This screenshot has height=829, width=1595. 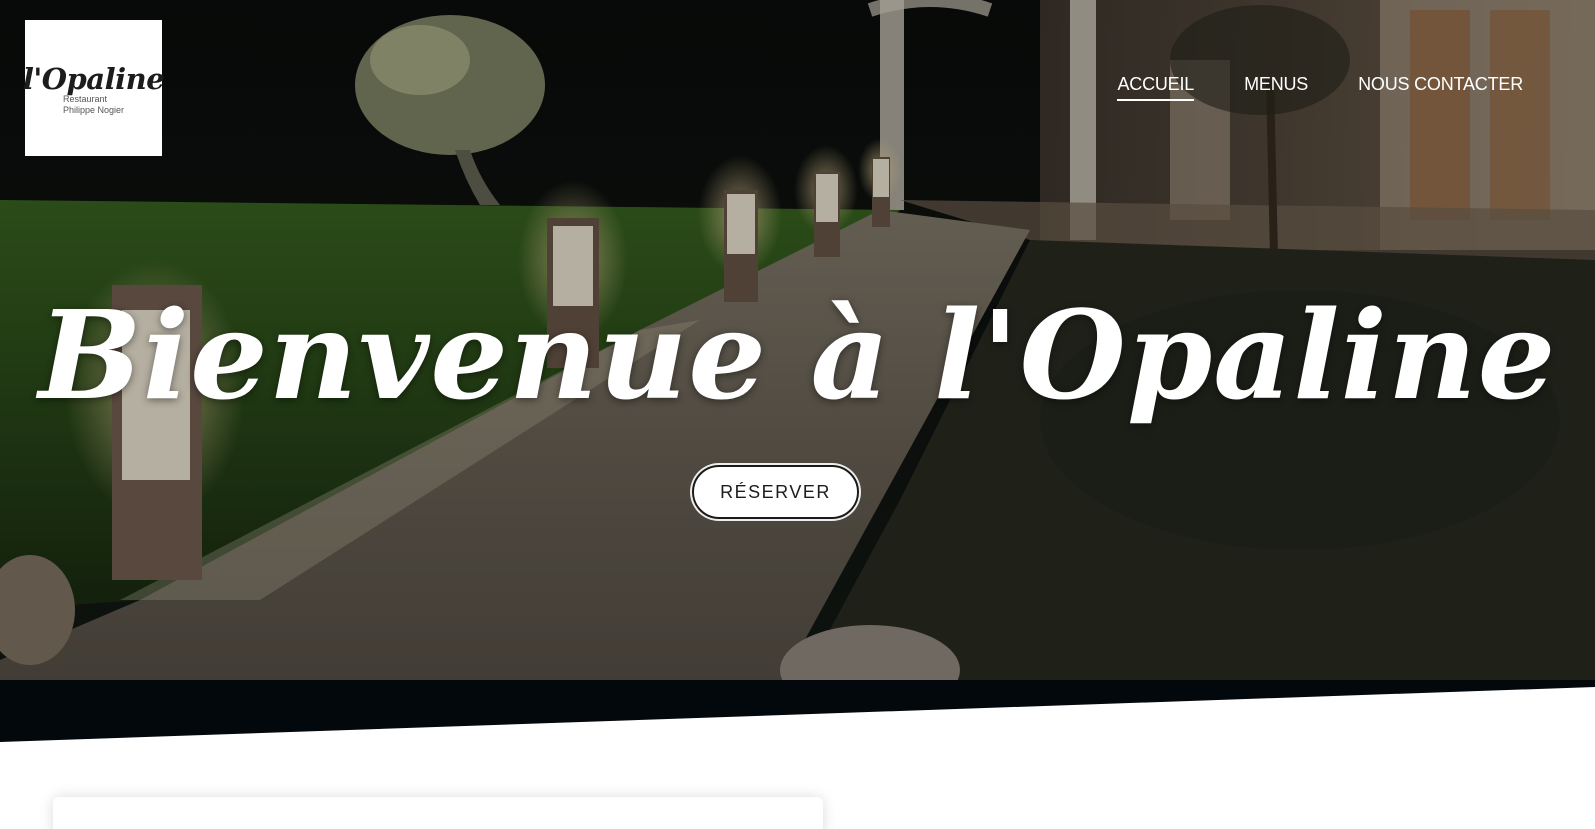 What do you see at coordinates (94, 109) in the screenshot?
I see `logo-subline-chef: Philippe Nogier` at bounding box center [94, 109].